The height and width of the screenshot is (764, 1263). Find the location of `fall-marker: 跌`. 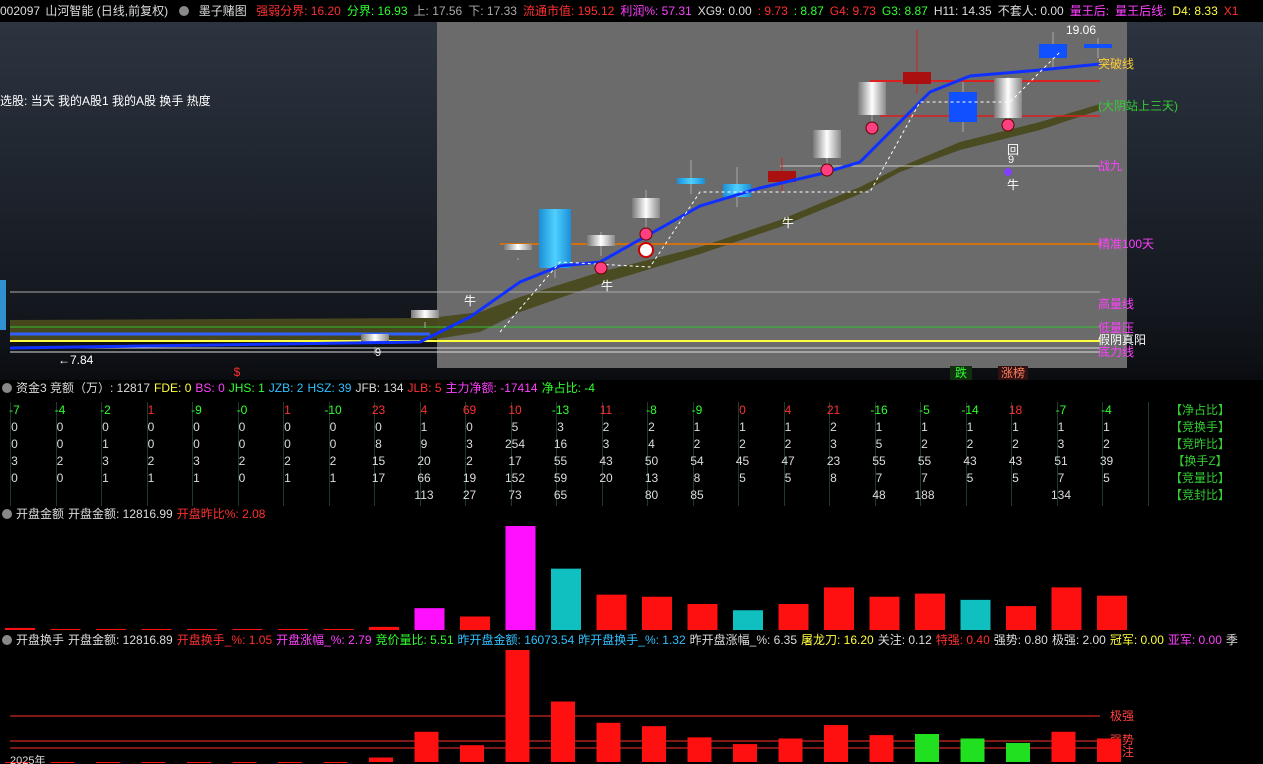

fall-marker: 跌 is located at coordinates (961, 372).